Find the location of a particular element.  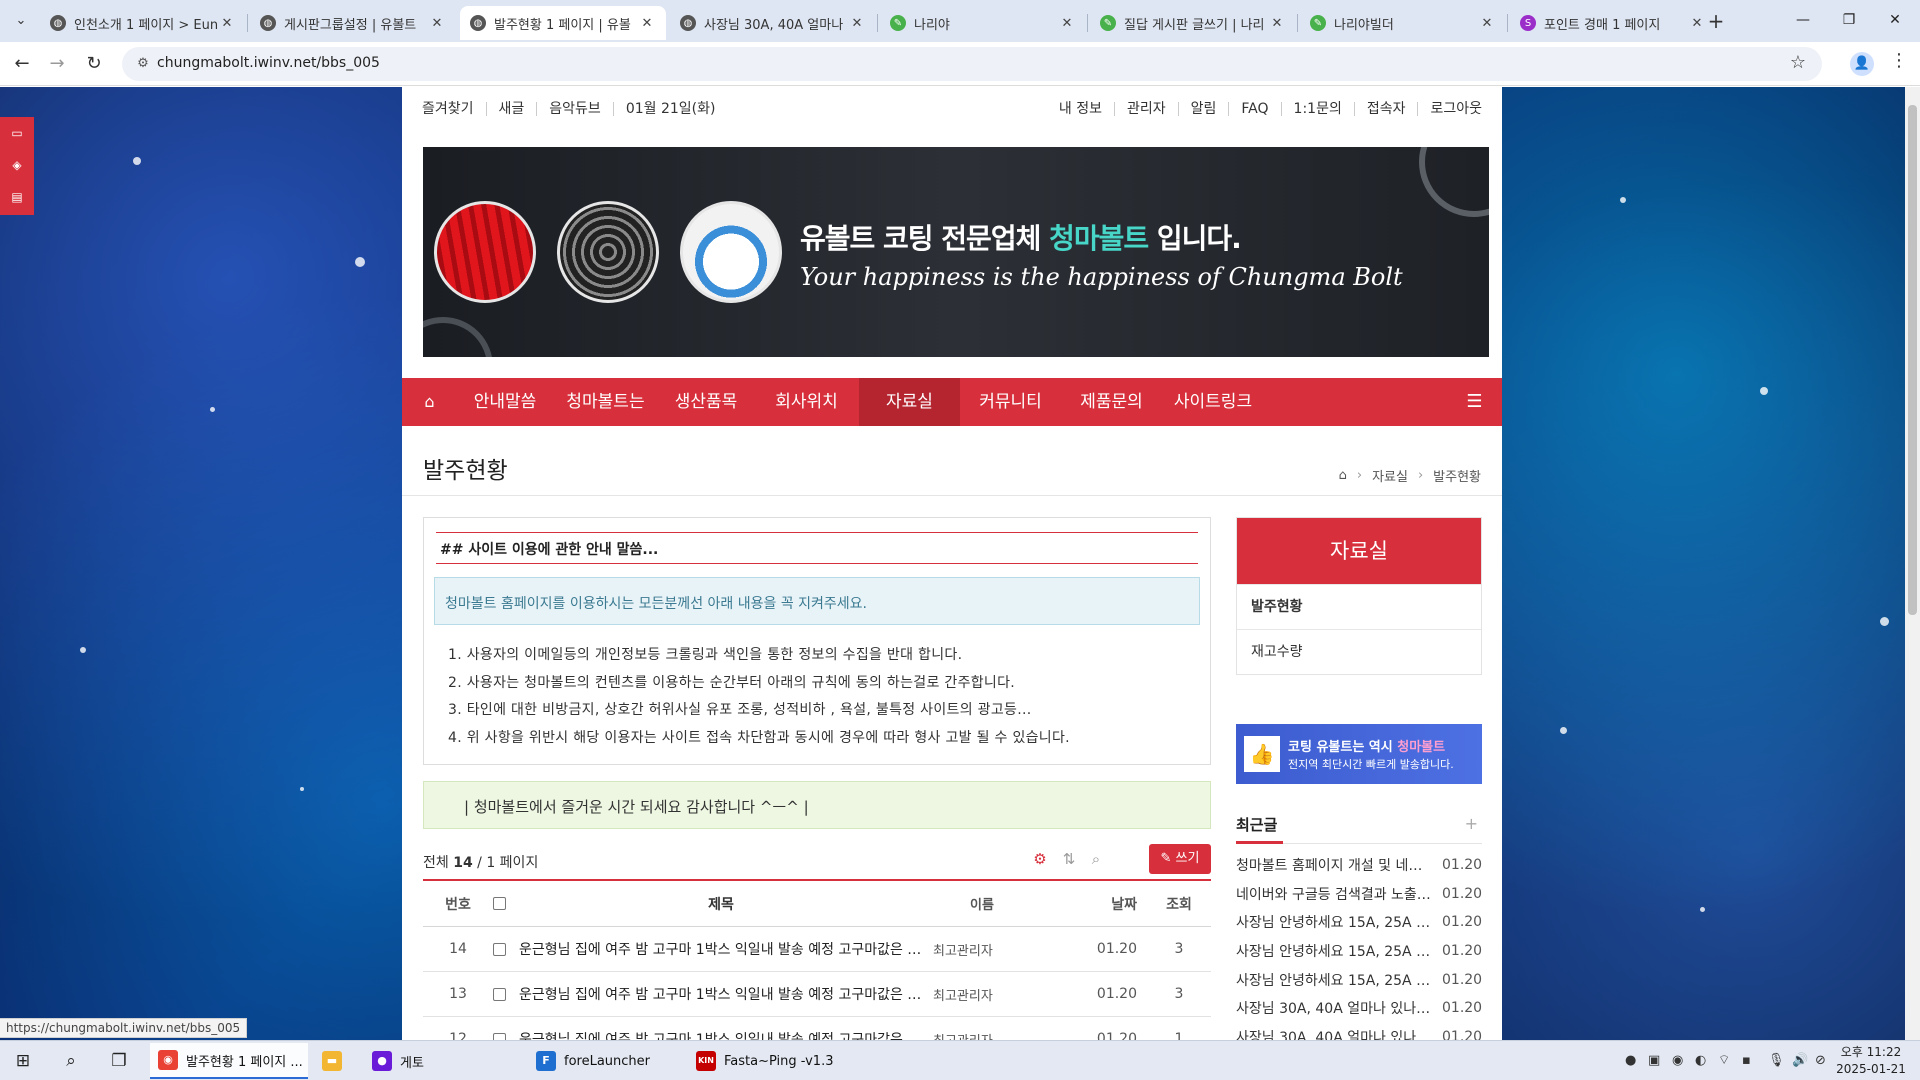

new-tab-button: + is located at coordinates (1716, 22).